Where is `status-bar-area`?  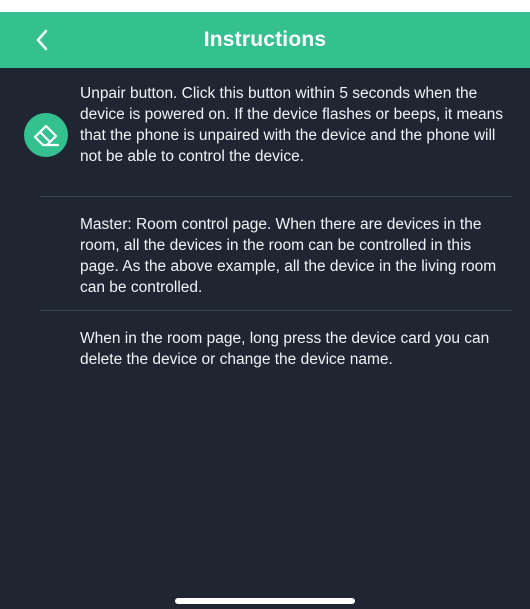 status-bar-area is located at coordinates (265, 6).